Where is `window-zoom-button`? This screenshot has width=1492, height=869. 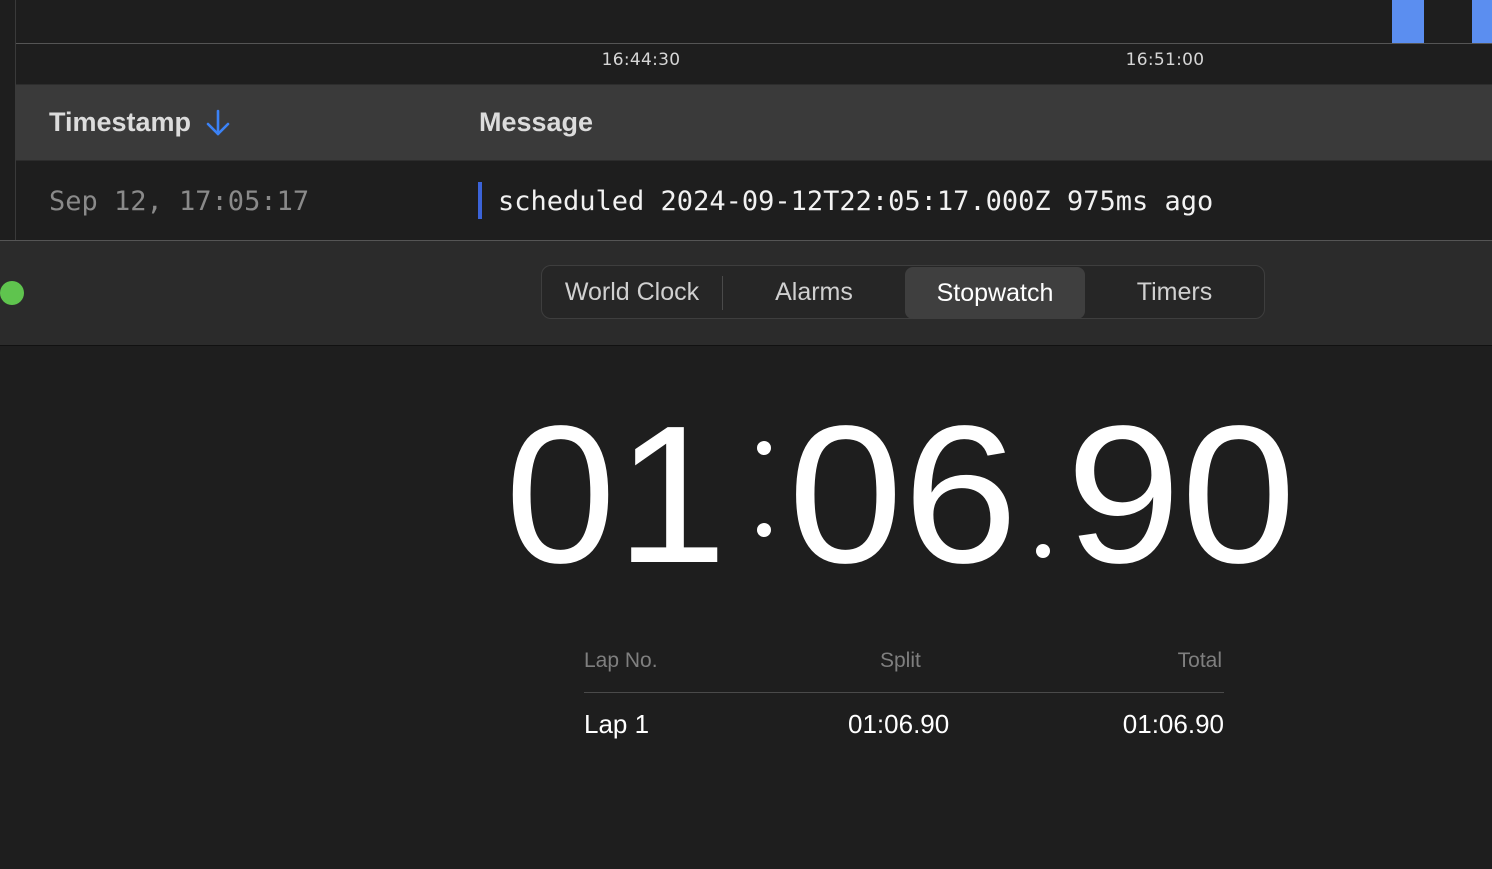
window-zoom-button is located at coordinates (12, 293).